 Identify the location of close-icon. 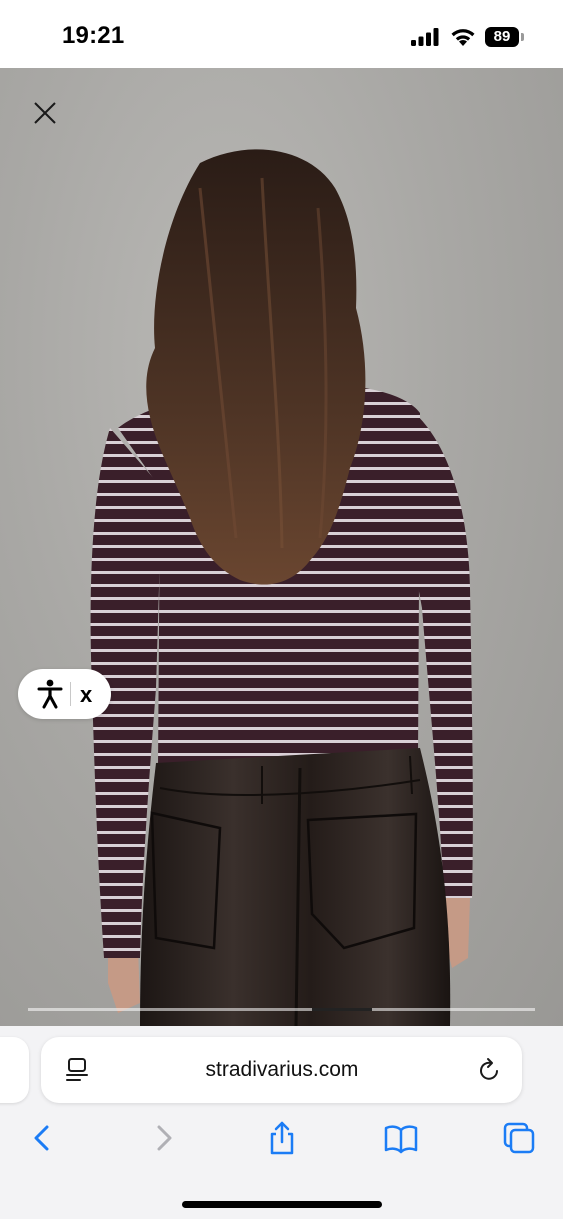
(45, 113).